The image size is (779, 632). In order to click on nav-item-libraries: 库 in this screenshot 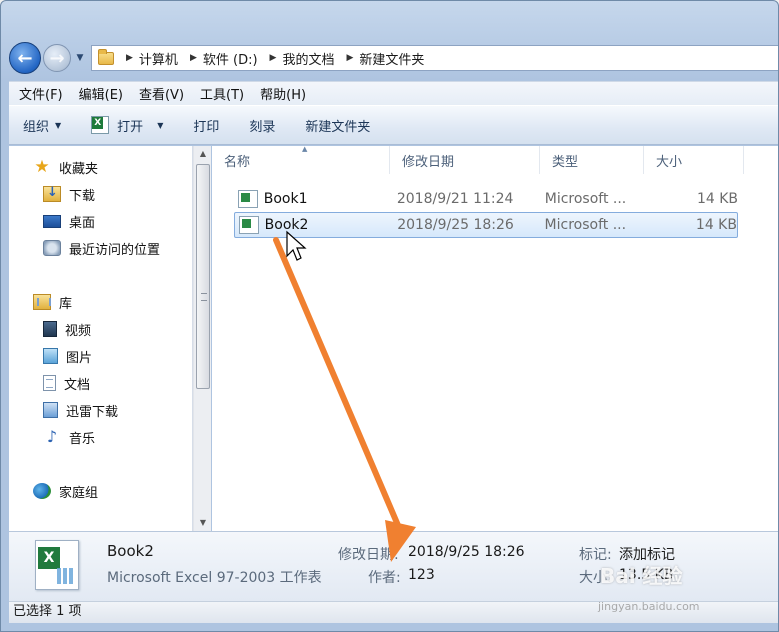, I will do `click(52, 302)`.